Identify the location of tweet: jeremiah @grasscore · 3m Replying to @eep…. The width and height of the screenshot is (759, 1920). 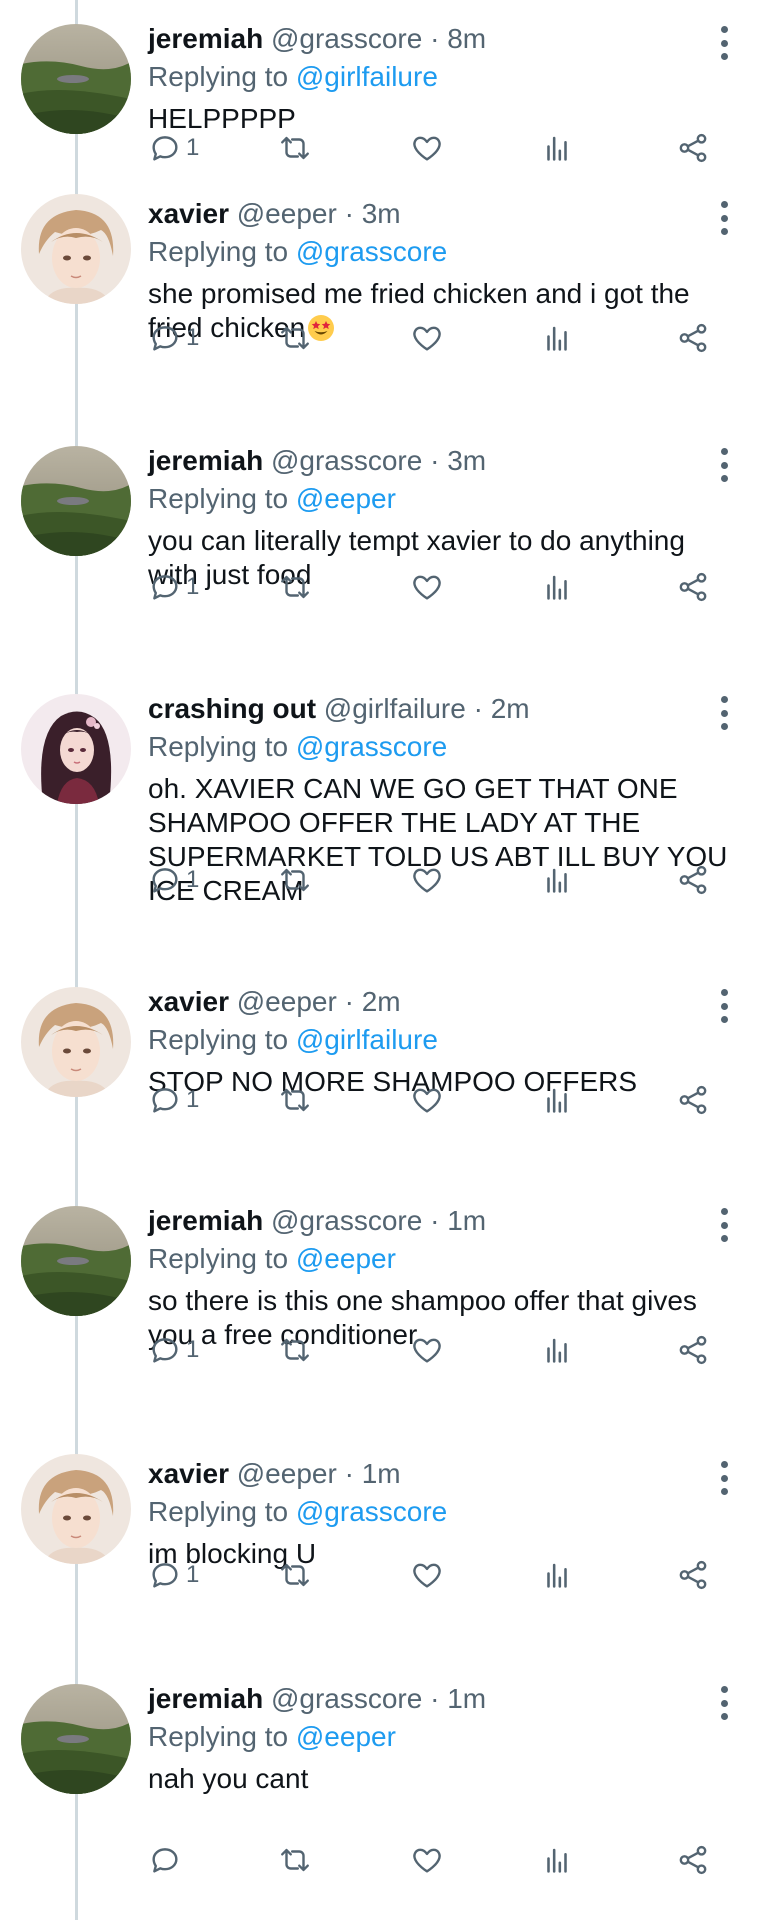
(379, 534).